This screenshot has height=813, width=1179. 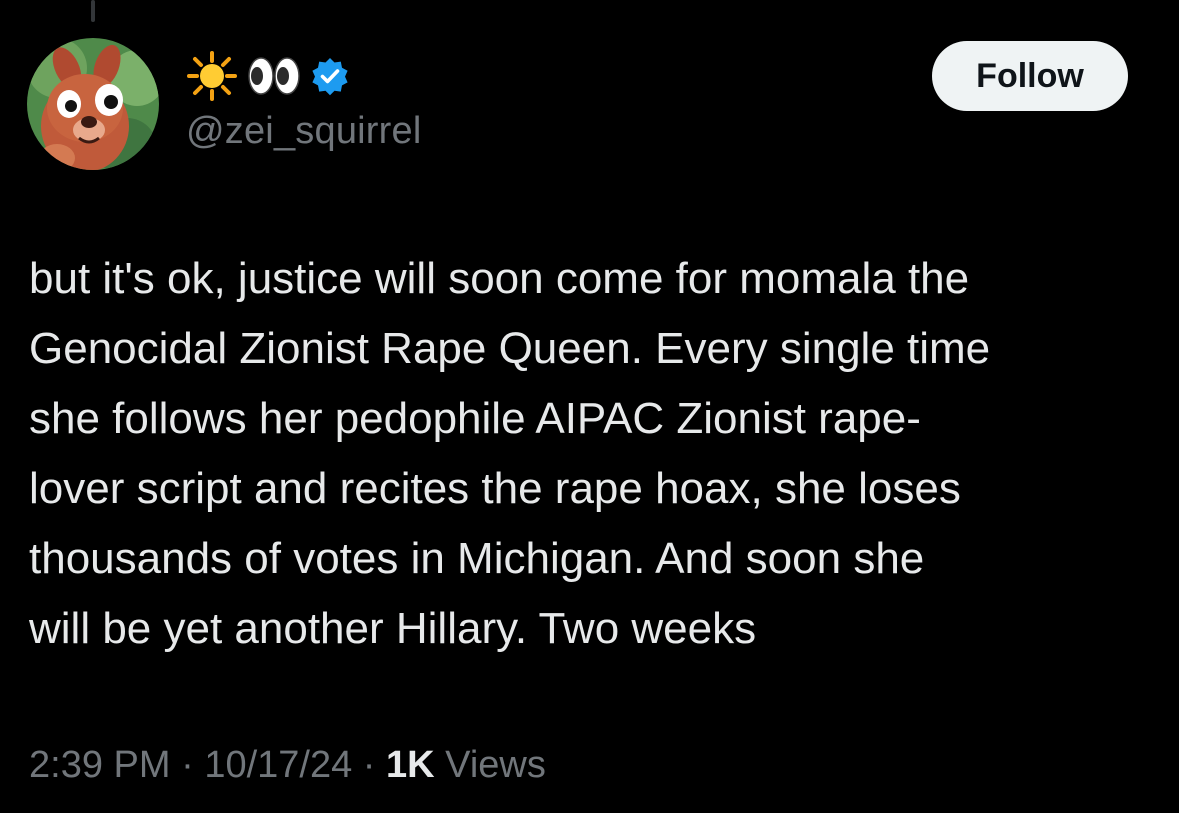 What do you see at coordinates (274, 76) in the screenshot?
I see `eyes-emoji-icon` at bounding box center [274, 76].